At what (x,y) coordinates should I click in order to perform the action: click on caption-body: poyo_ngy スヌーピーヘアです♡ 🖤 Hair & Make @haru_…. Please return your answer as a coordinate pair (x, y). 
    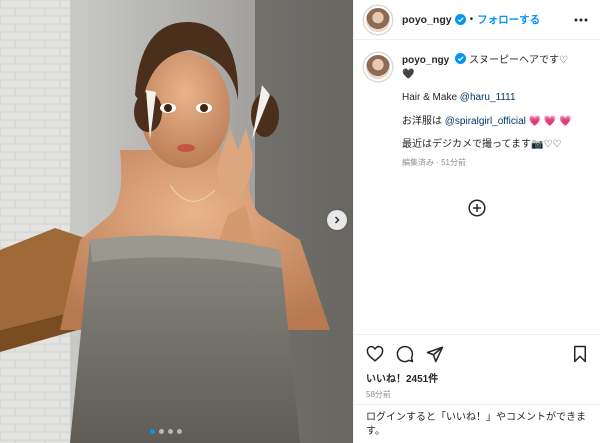
    Looking at the image, I should click on (496, 110).